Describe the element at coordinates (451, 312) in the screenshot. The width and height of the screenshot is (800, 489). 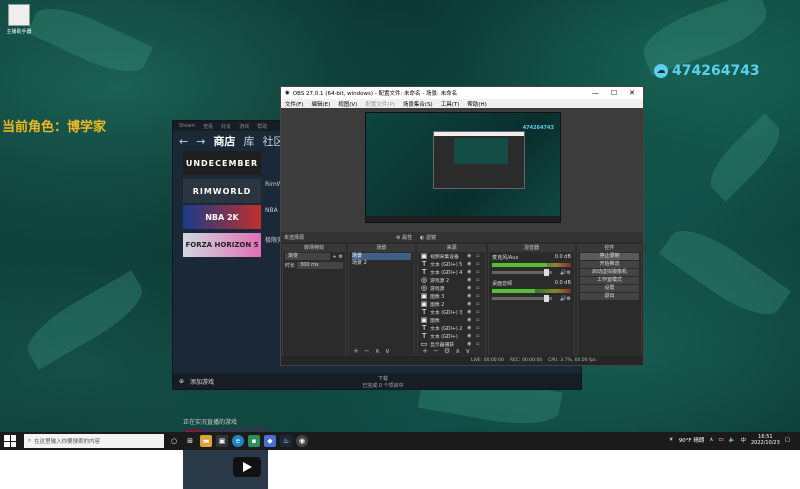
I see `source-item: T 文本 (GDI+) 3 ◉ ▫` at that location.